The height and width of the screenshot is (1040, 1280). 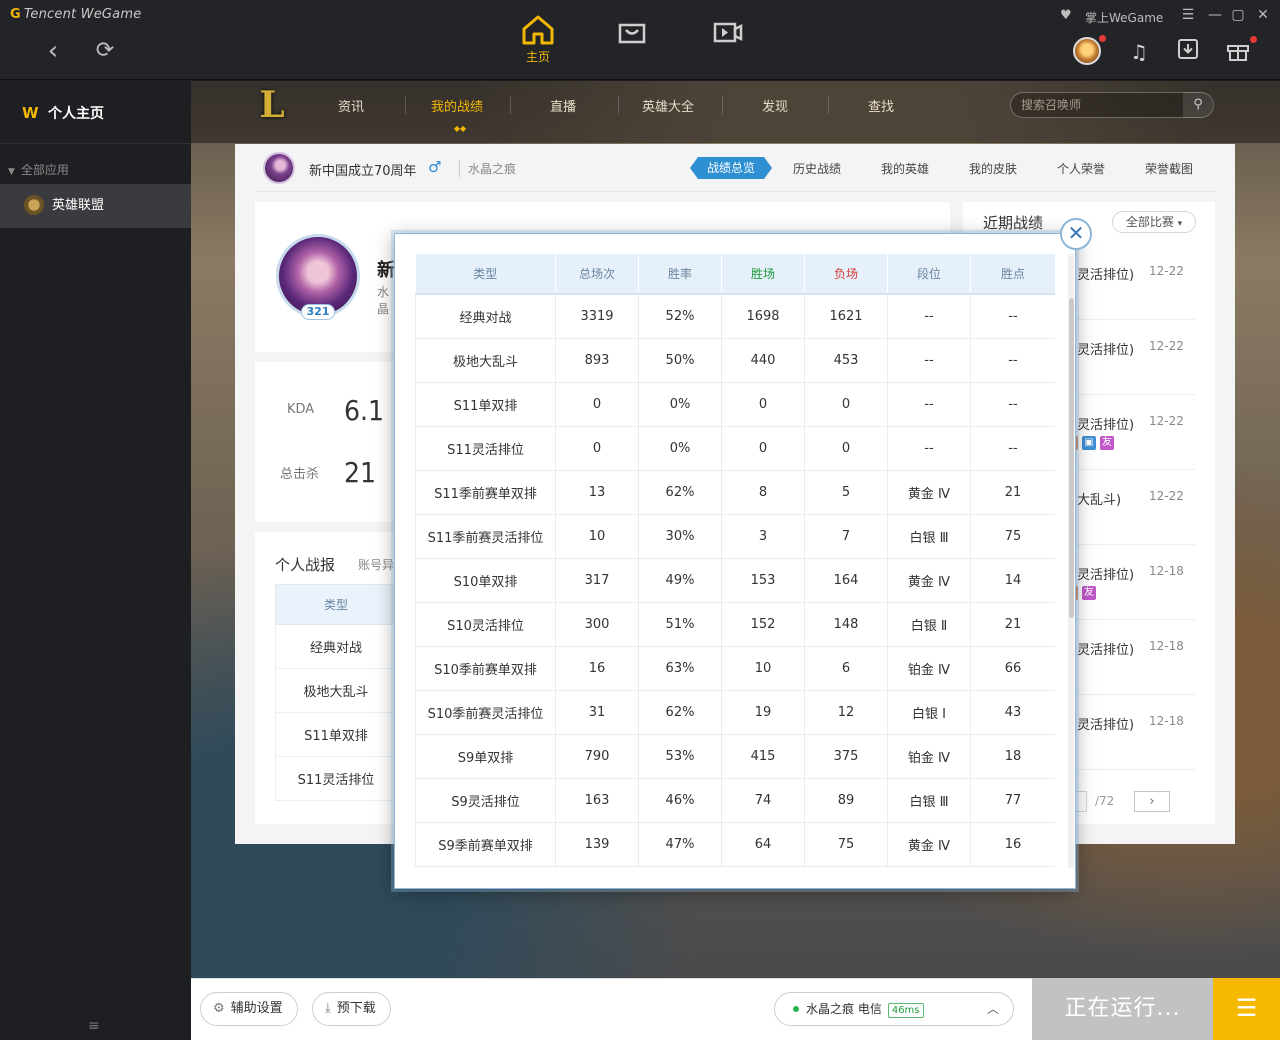 I want to click on close-window-button: ✕, so click(x=1263, y=15).